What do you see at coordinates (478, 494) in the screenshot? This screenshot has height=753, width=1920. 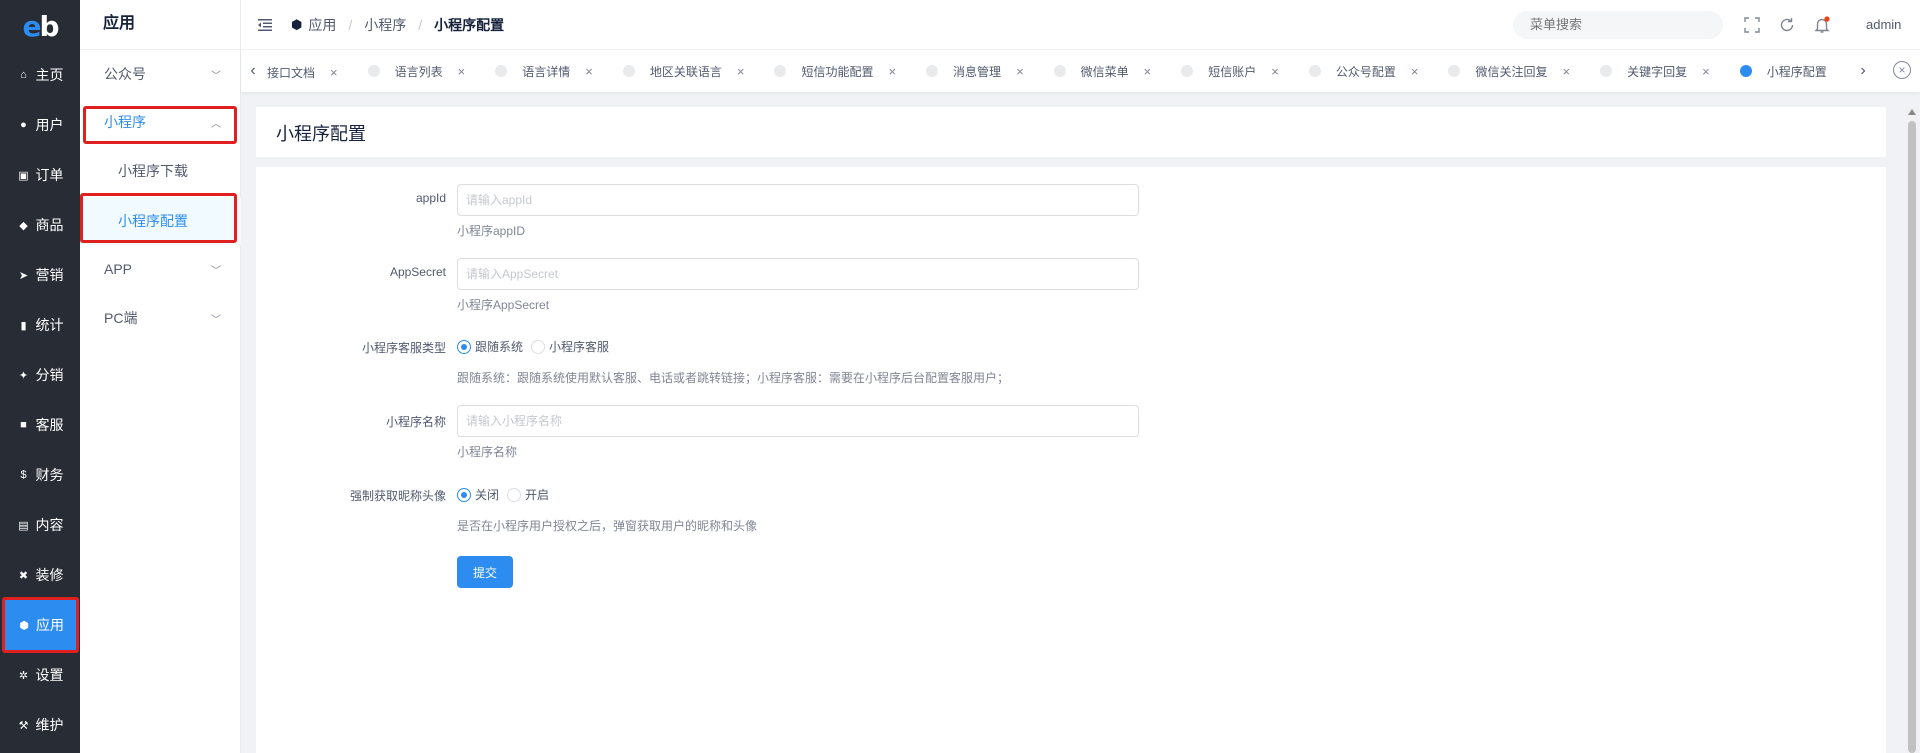 I see `force-avatar-option-off: 关闭` at bounding box center [478, 494].